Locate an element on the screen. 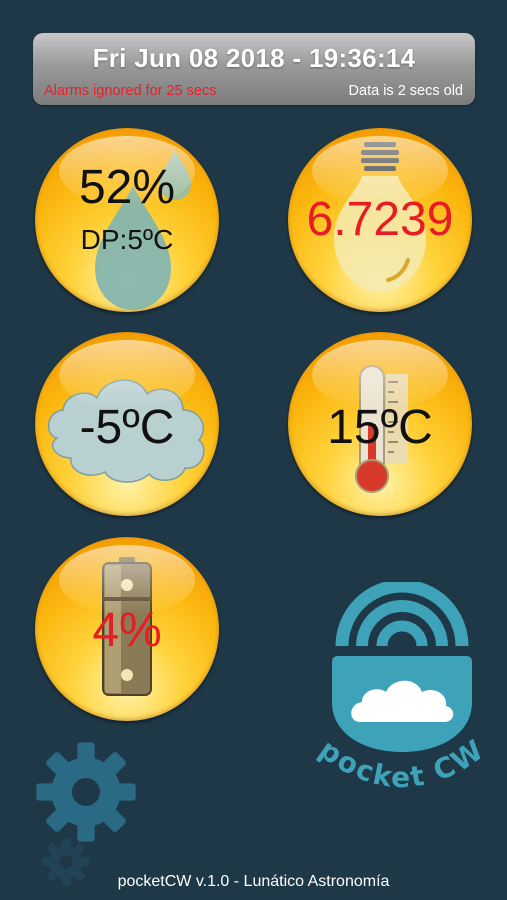 The height and width of the screenshot is (900, 507). ambient-temp-gauge: 15ºC is located at coordinates (380, 424).